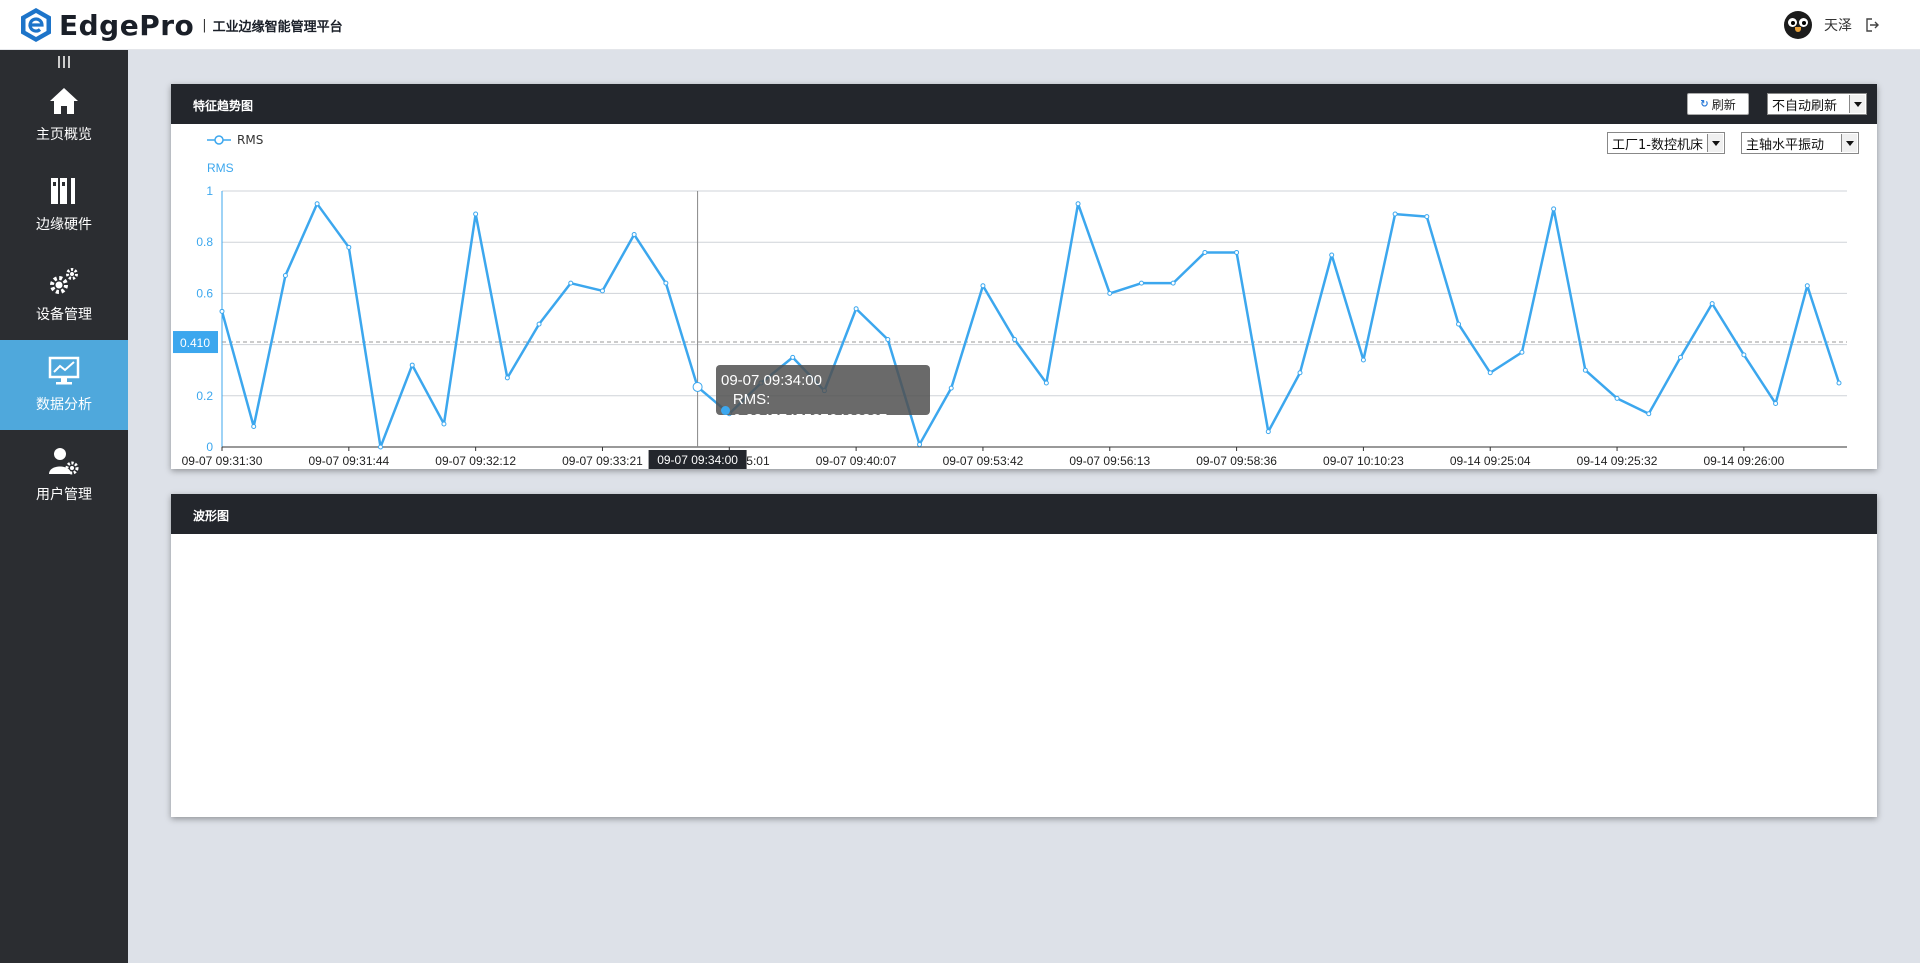  Describe the element at coordinates (64, 370) in the screenshot. I see `monitor-chart-icon` at that location.